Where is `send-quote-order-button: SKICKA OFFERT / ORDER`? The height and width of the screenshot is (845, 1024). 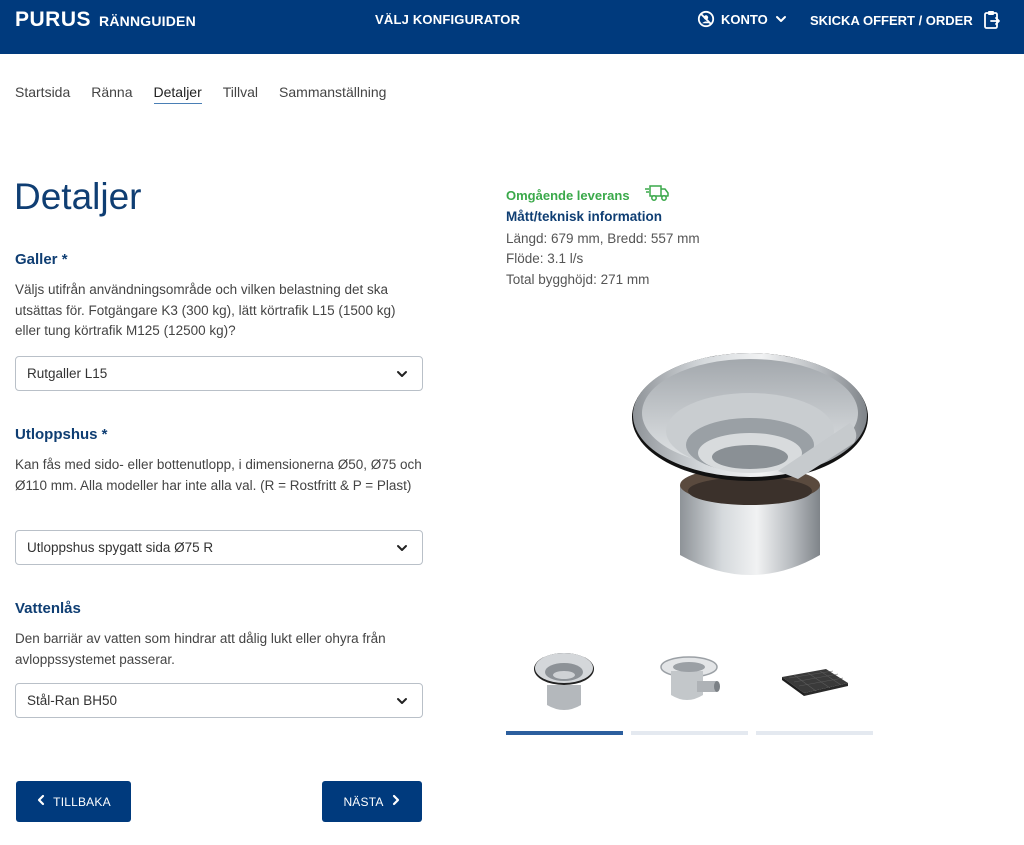 send-quote-order-button: SKICKA OFFERT / ORDER is located at coordinates (905, 20).